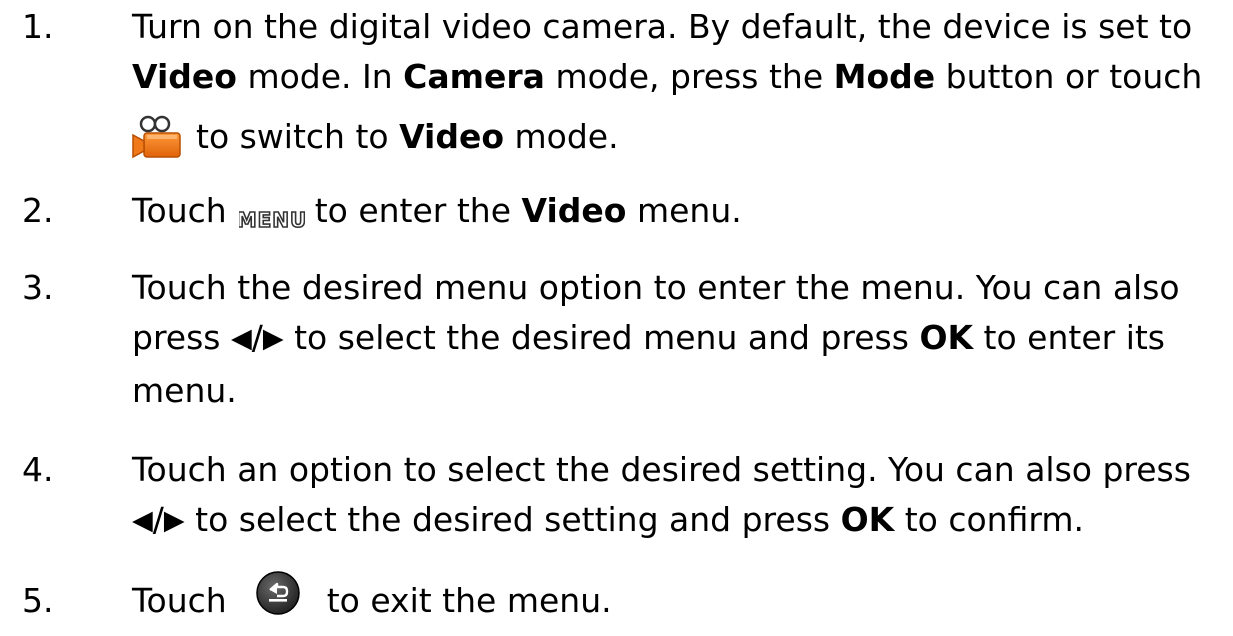 This screenshot has width=1233, height=636. Describe the element at coordinates (157, 135) in the screenshot. I see `video-camera-icon` at that location.